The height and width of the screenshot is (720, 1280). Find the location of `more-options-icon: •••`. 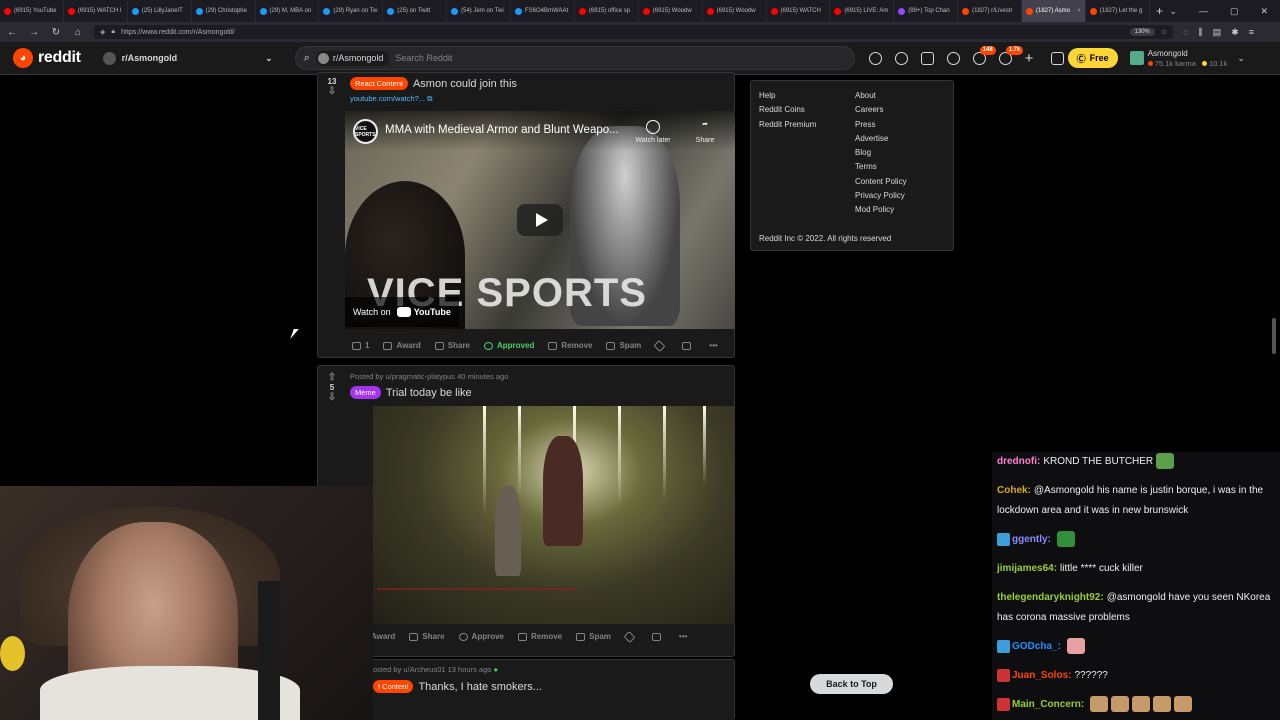

more-options-icon: ••• is located at coordinates (683, 636).